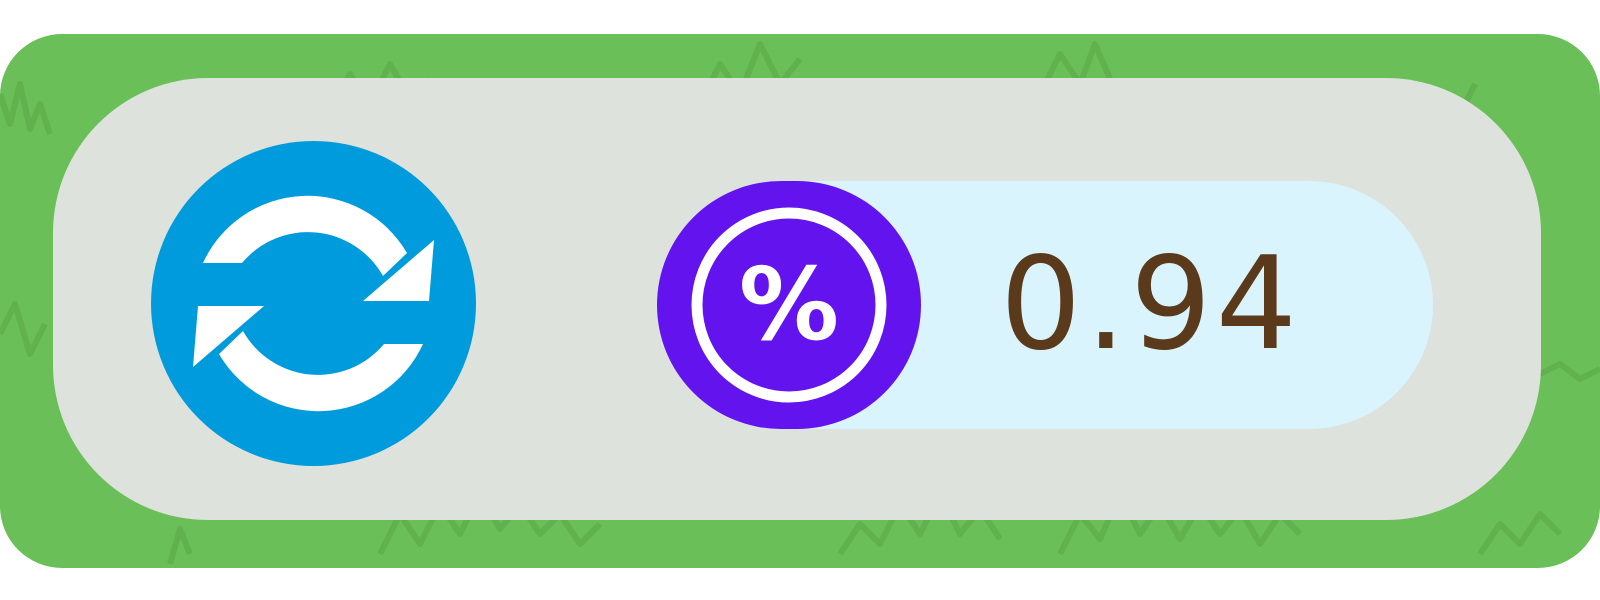 The width and height of the screenshot is (1600, 600). I want to click on refresh-icon, so click(313, 303).